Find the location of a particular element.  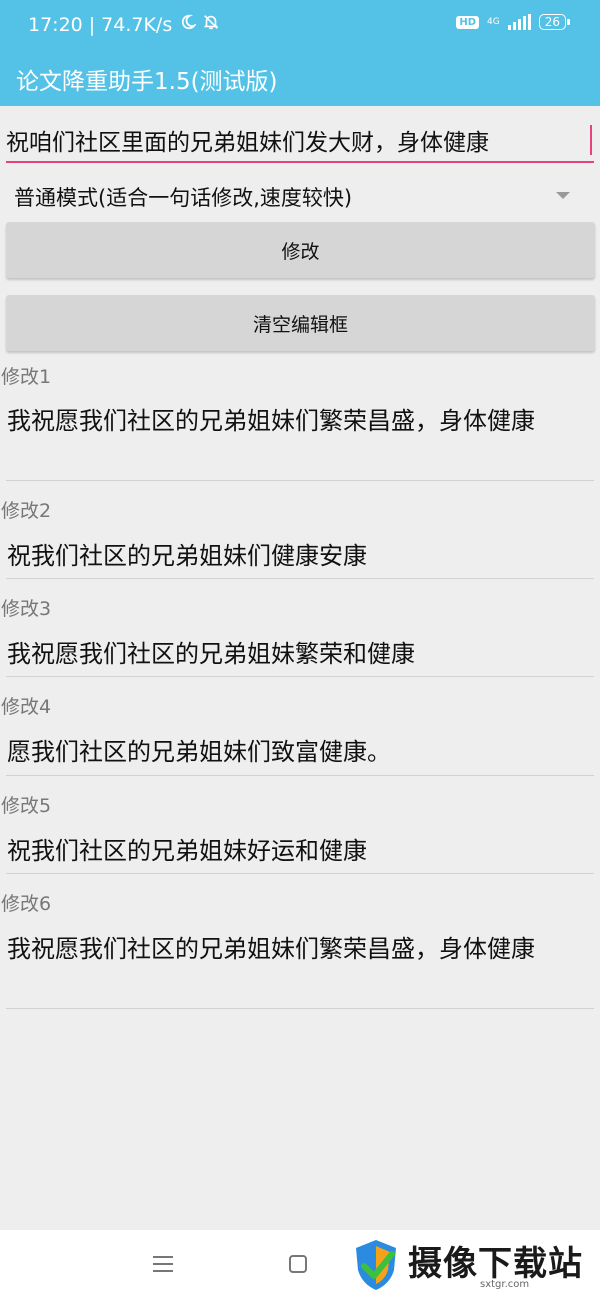

watermark-url: sxtgr.com is located at coordinates (505, 1284).